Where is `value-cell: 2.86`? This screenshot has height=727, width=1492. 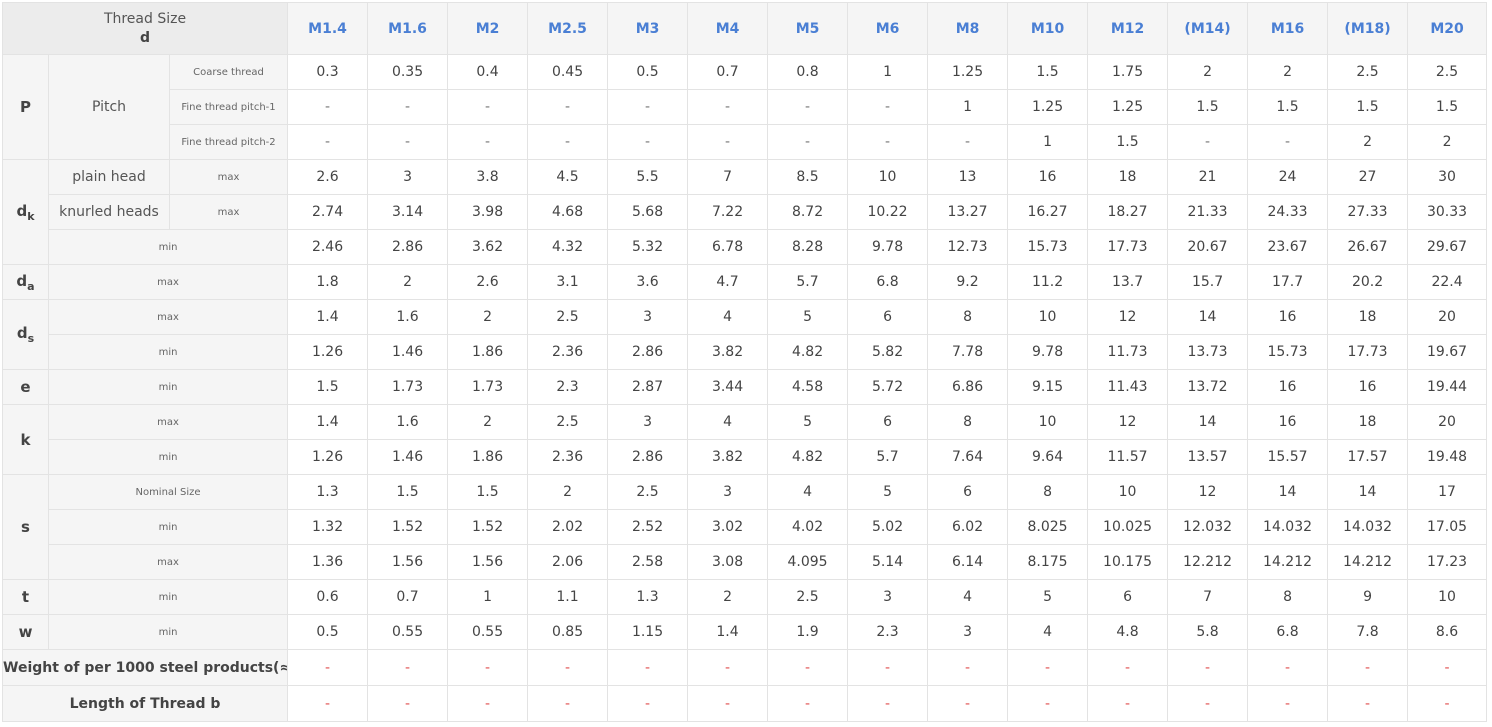 value-cell: 2.86 is located at coordinates (648, 352).